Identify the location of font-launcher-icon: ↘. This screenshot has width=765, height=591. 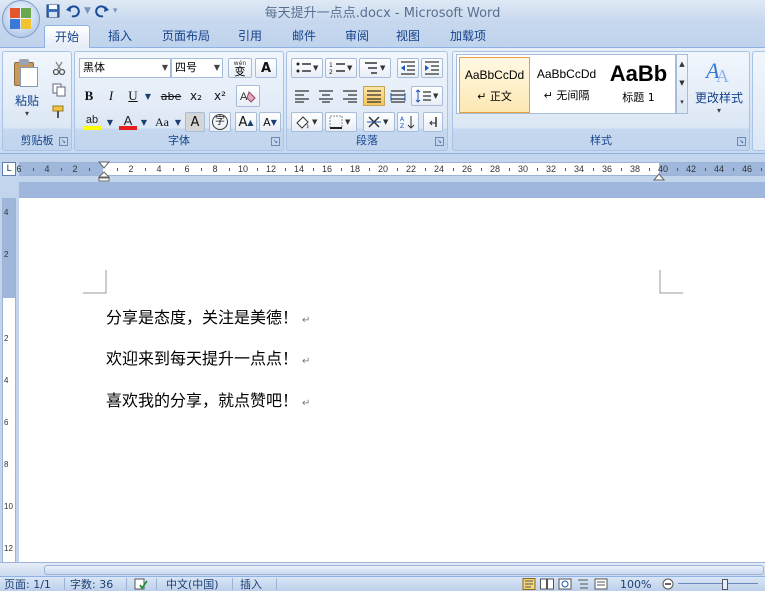
(275, 141).